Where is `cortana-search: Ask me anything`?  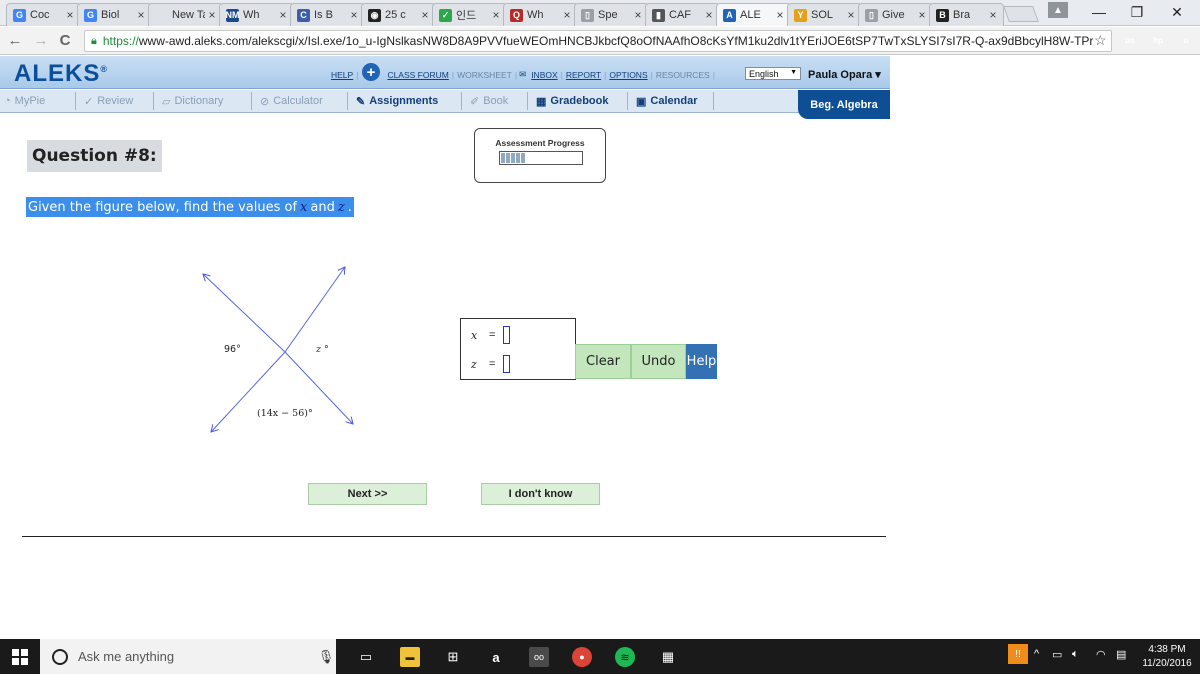 cortana-search: Ask me anything is located at coordinates (188, 656).